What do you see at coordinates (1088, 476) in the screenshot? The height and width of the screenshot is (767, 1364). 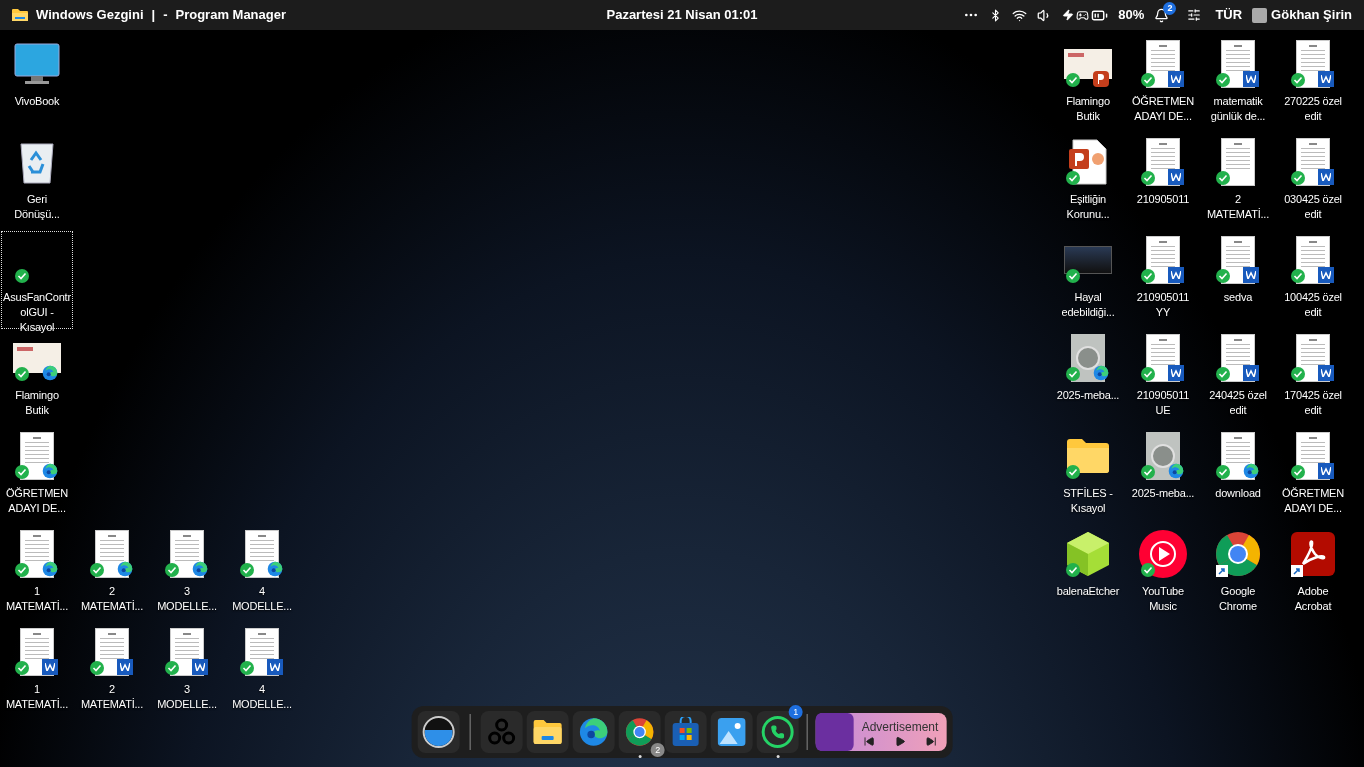 I see `desktop-icon: STFİLES - Kısayol` at bounding box center [1088, 476].